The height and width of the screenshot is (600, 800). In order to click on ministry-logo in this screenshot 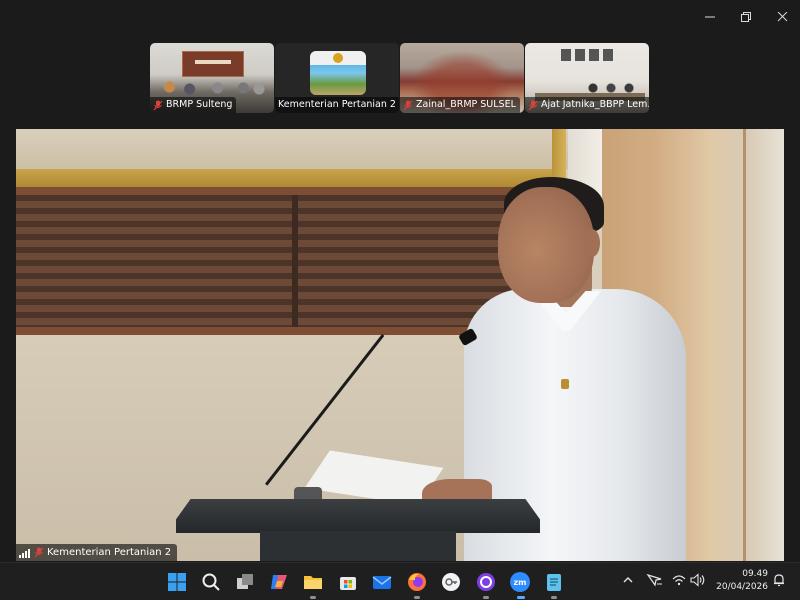, I will do `click(338, 73)`.